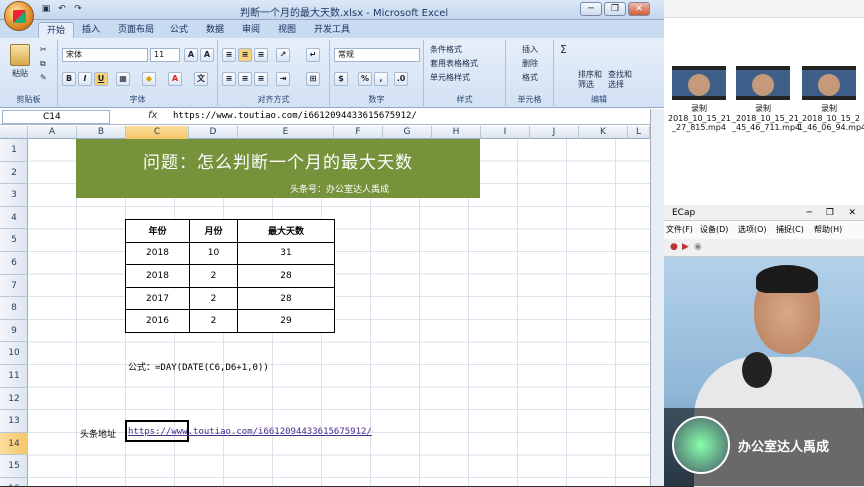 Image resolution: width=864 pixels, height=487 pixels. I want to click on tab-developer: 开发工具, so click(332, 30).